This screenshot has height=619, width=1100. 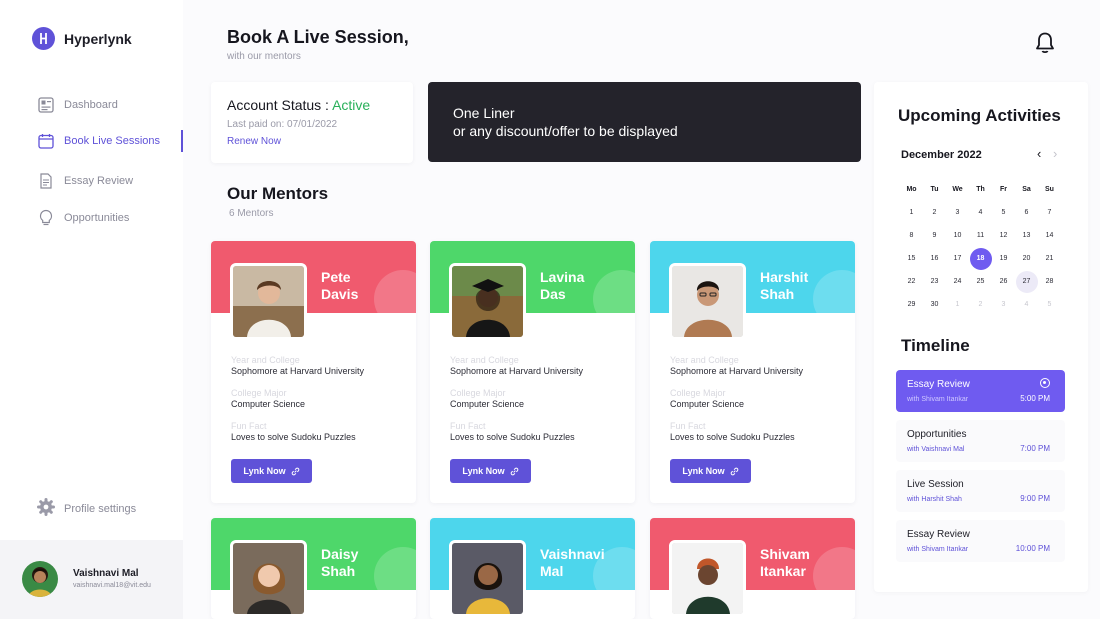 I want to click on status-badge: Active, so click(x=351, y=105).